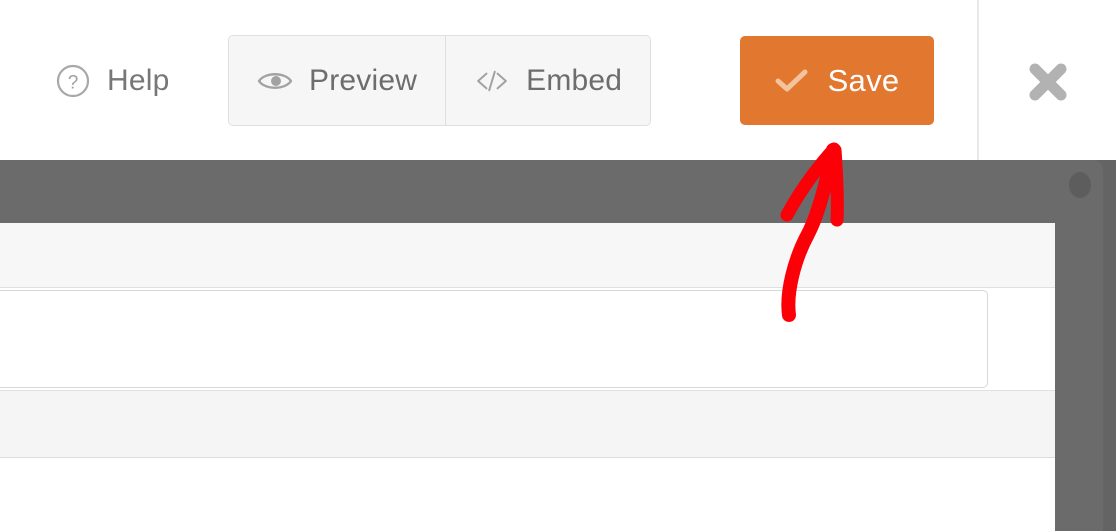 This screenshot has width=1116, height=531. I want to click on preview-embed-button-group: Preview Embed, so click(440, 80).